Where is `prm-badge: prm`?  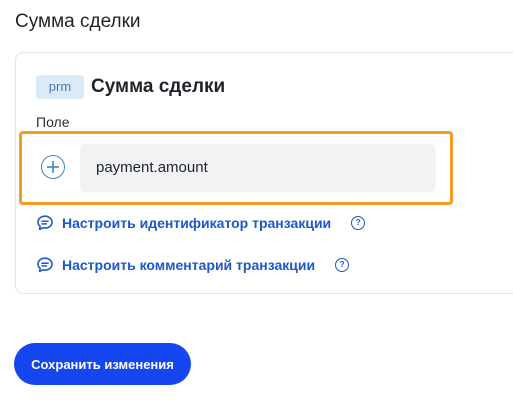
prm-badge: prm is located at coordinates (60, 87).